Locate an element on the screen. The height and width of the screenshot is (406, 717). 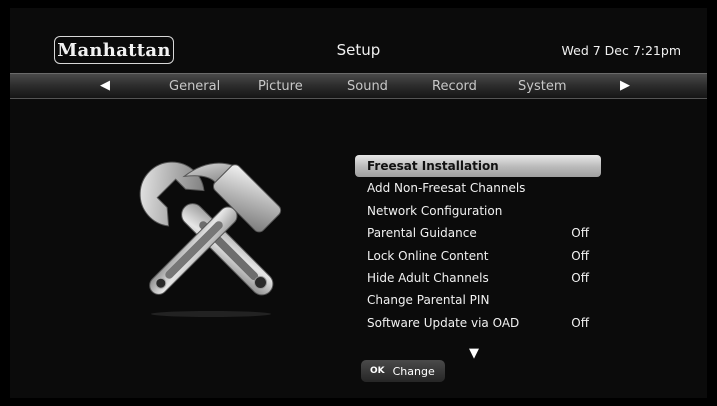
tab-right-arrow-icon: ▶ is located at coordinates (625, 85).